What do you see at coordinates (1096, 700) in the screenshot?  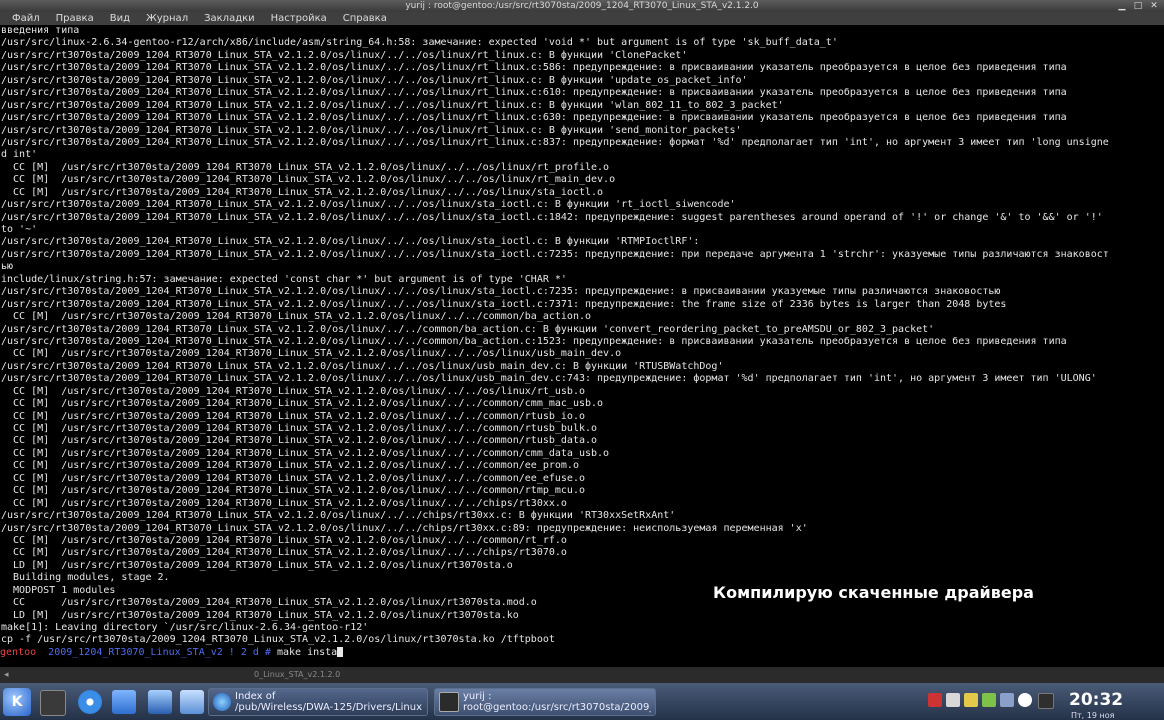 I see `clock-time: 20:32` at bounding box center [1096, 700].